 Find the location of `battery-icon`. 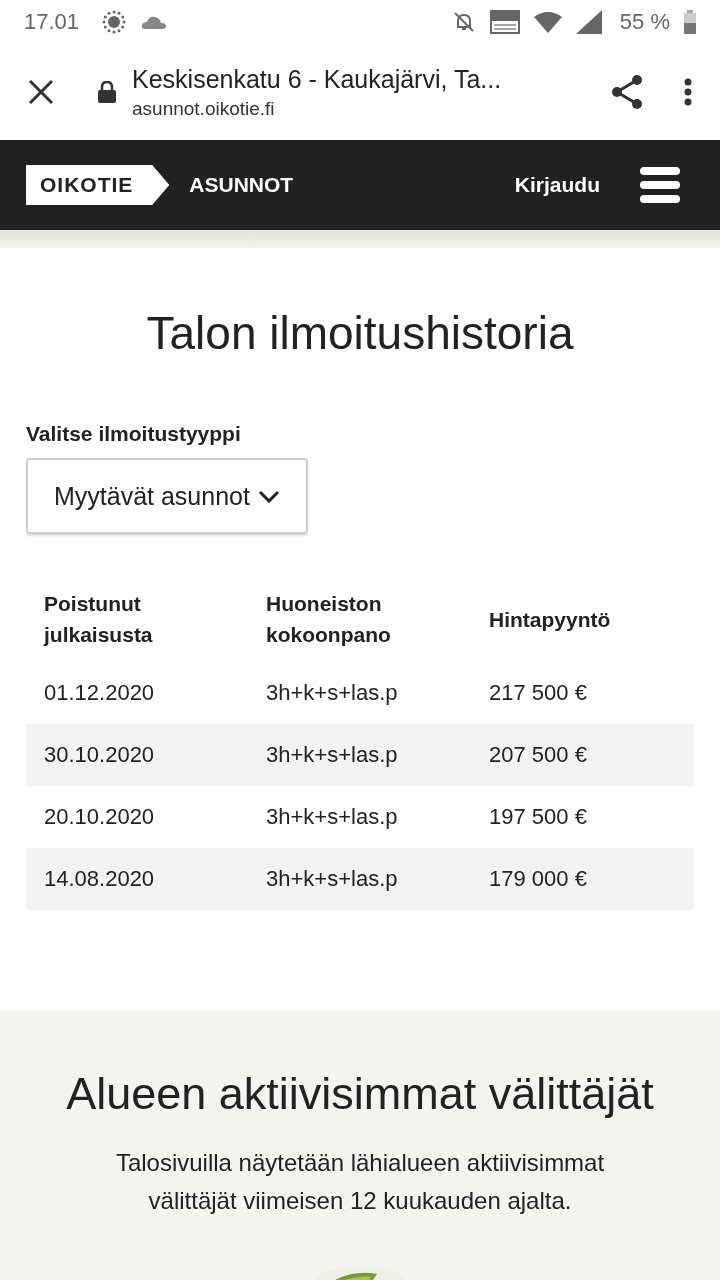

battery-icon is located at coordinates (690, 22).